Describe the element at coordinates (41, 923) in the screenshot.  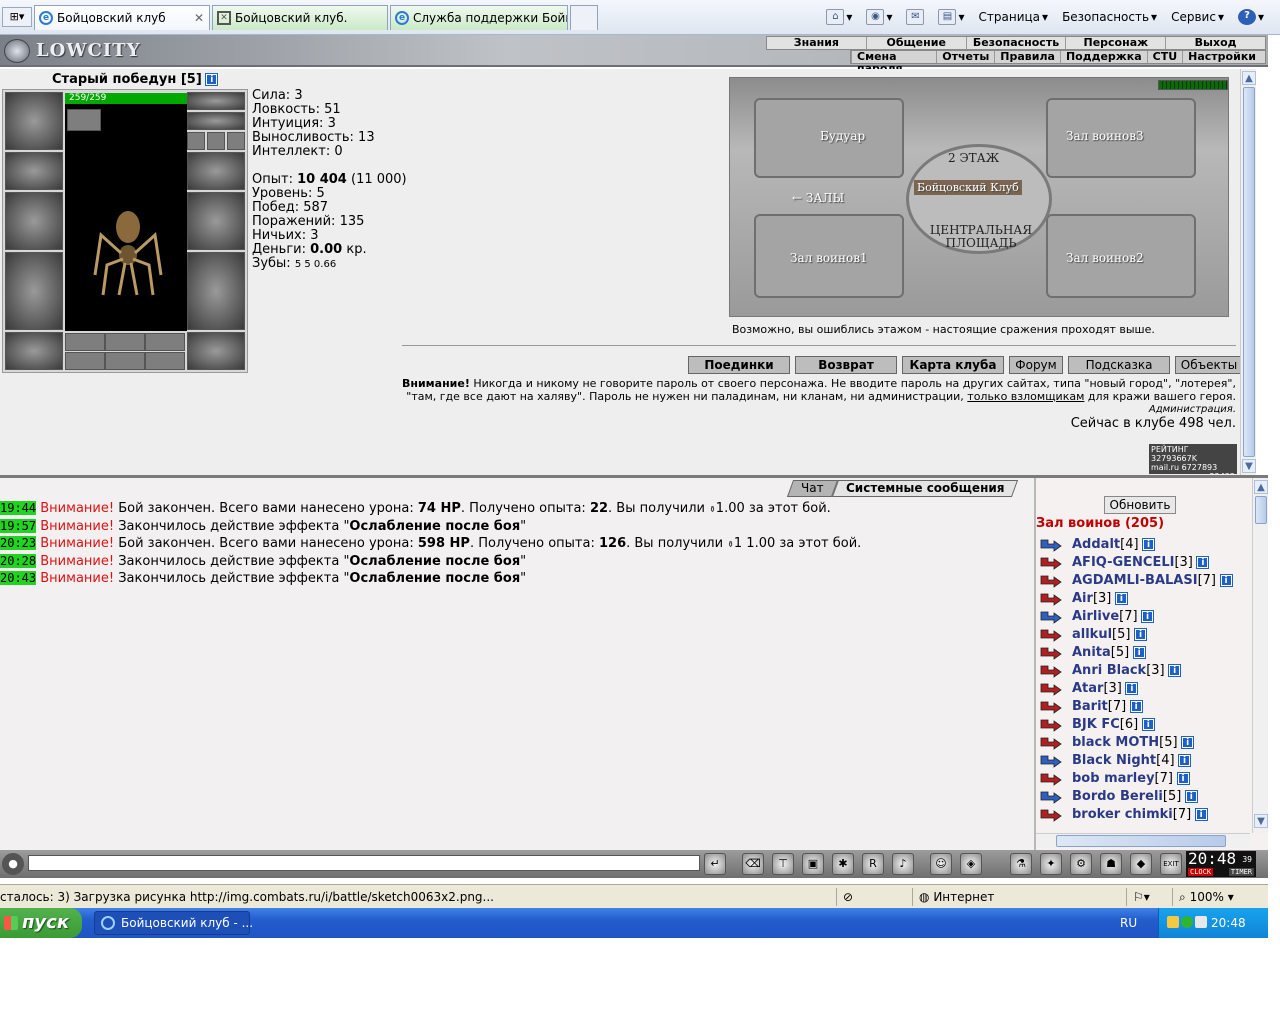
I see `start-button: пуск` at that location.